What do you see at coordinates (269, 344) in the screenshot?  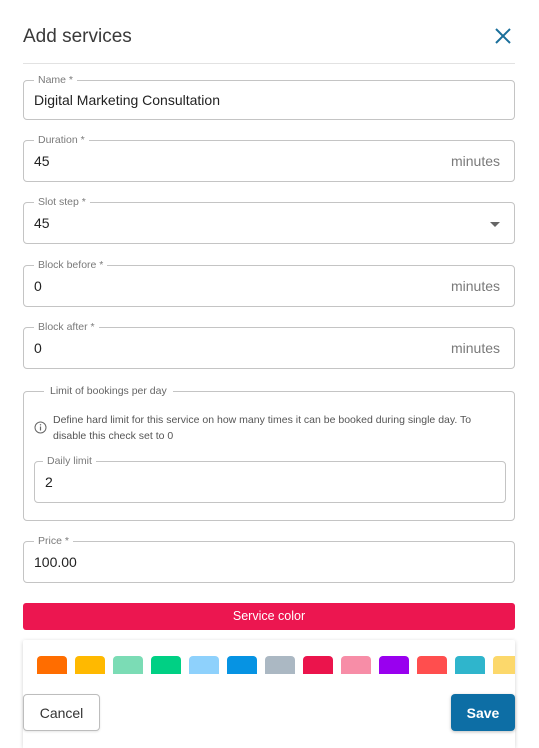 I see `block-after-field: Block after * 0 minutes` at bounding box center [269, 344].